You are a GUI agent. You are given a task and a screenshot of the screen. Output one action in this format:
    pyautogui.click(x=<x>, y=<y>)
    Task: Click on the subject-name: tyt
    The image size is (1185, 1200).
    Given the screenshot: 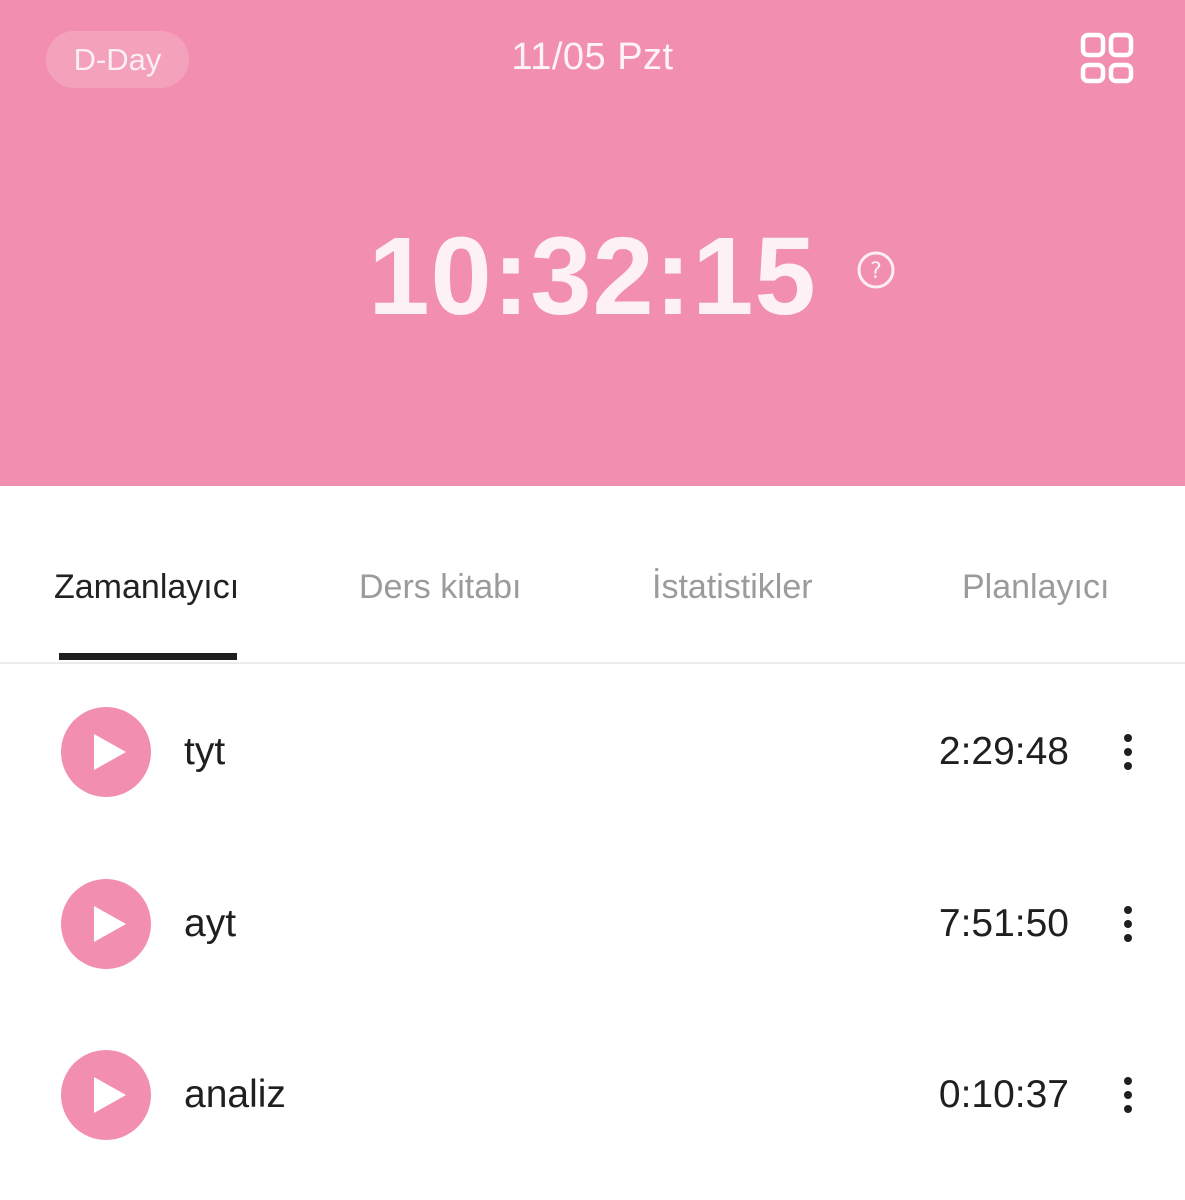 What is the action you would take?
    pyautogui.click(x=205, y=751)
    